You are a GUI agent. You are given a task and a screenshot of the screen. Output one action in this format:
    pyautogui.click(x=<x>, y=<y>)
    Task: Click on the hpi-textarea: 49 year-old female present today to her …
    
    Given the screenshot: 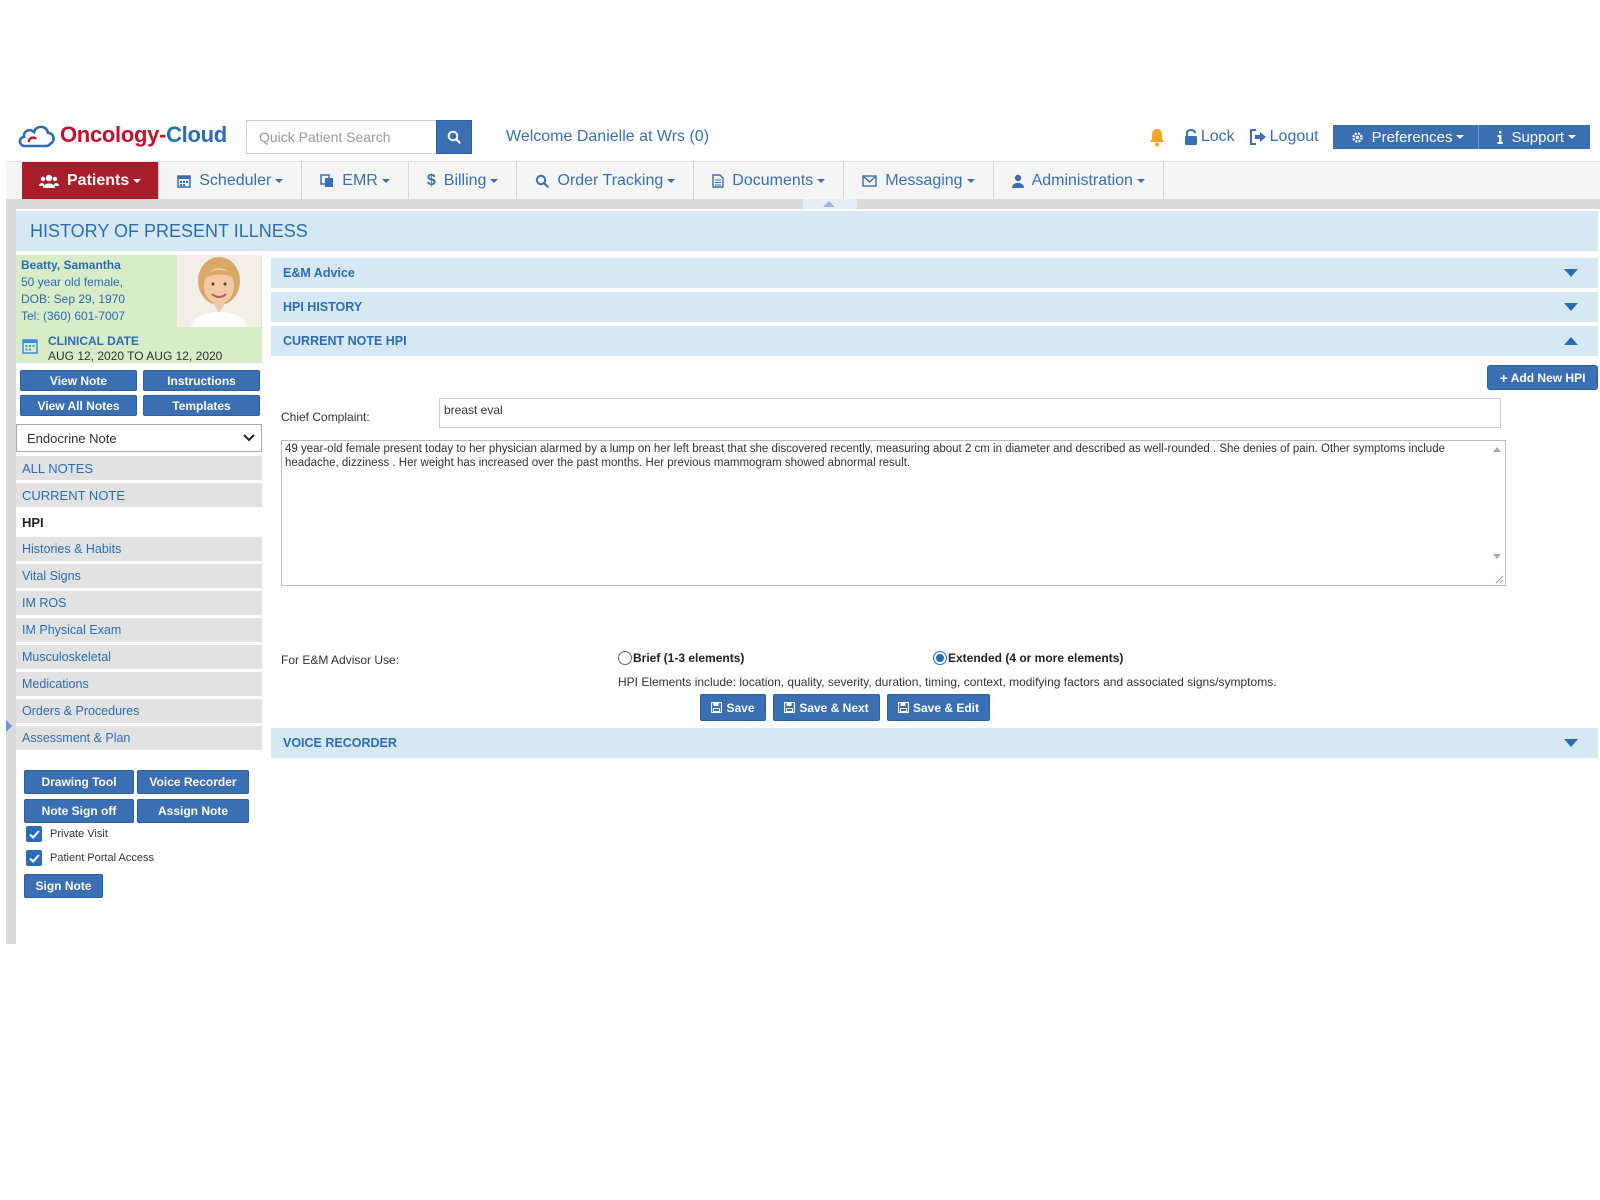 What is the action you would take?
    pyautogui.click(x=893, y=513)
    